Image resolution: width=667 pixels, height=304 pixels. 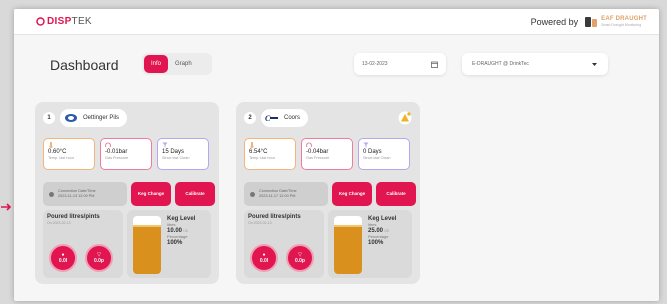 What do you see at coordinates (183, 154) in the screenshot?
I see `clean-stat: 15 Days Since last Clean` at bounding box center [183, 154].